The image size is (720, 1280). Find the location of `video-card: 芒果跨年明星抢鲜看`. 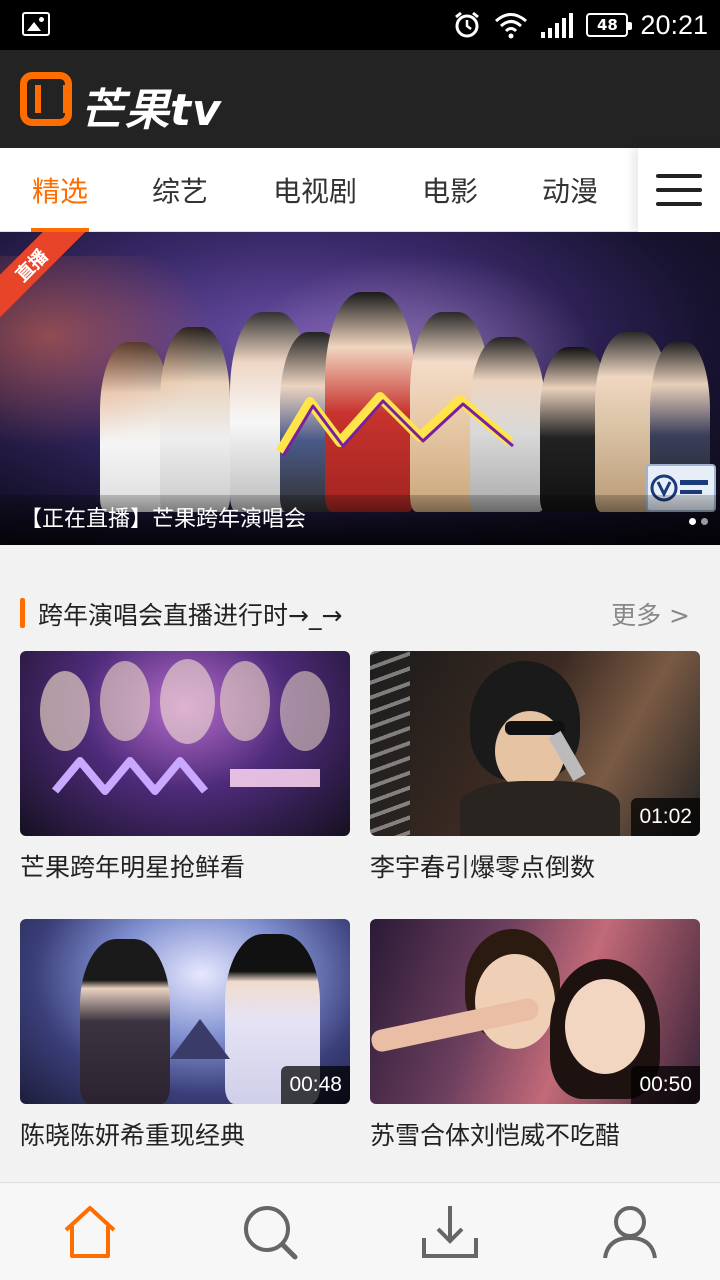

video-card: 芒果跨年明星抢鲜看 is located at coordinates (185, 767).